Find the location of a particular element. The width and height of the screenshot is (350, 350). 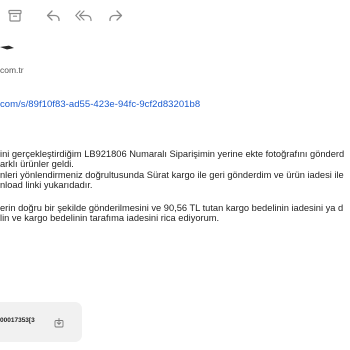

forward-icon is located at coordinates (115, 15).